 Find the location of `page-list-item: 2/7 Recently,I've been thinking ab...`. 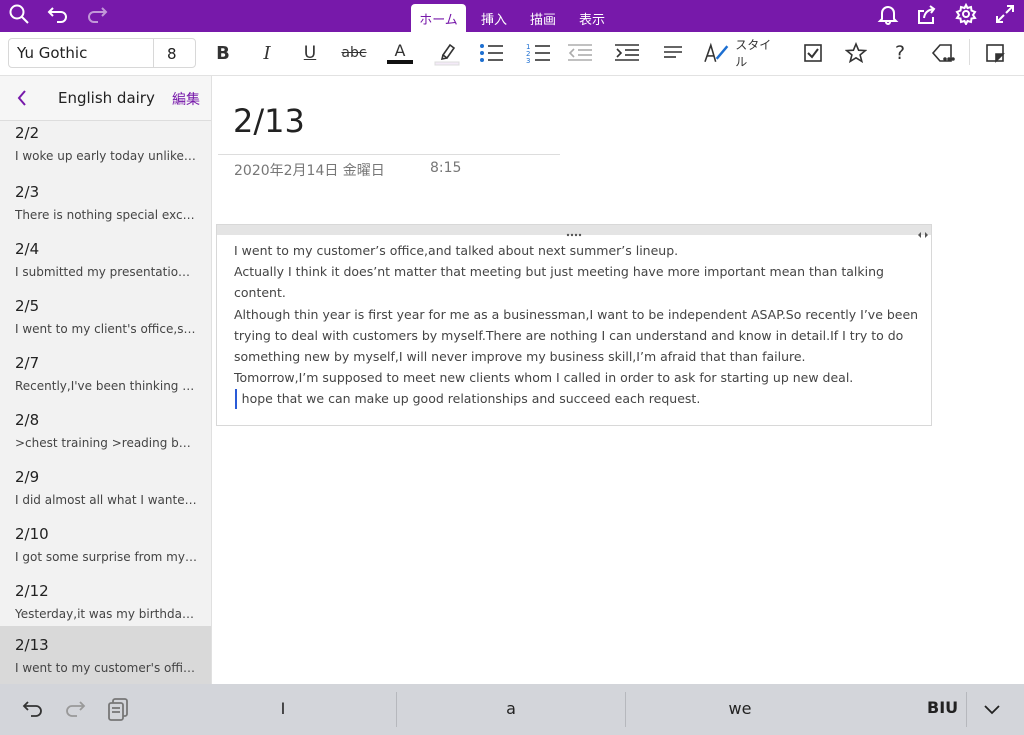

page-list-item: 2/7 Recently,I've been thinking ab... is located at coordinates (105, 377).